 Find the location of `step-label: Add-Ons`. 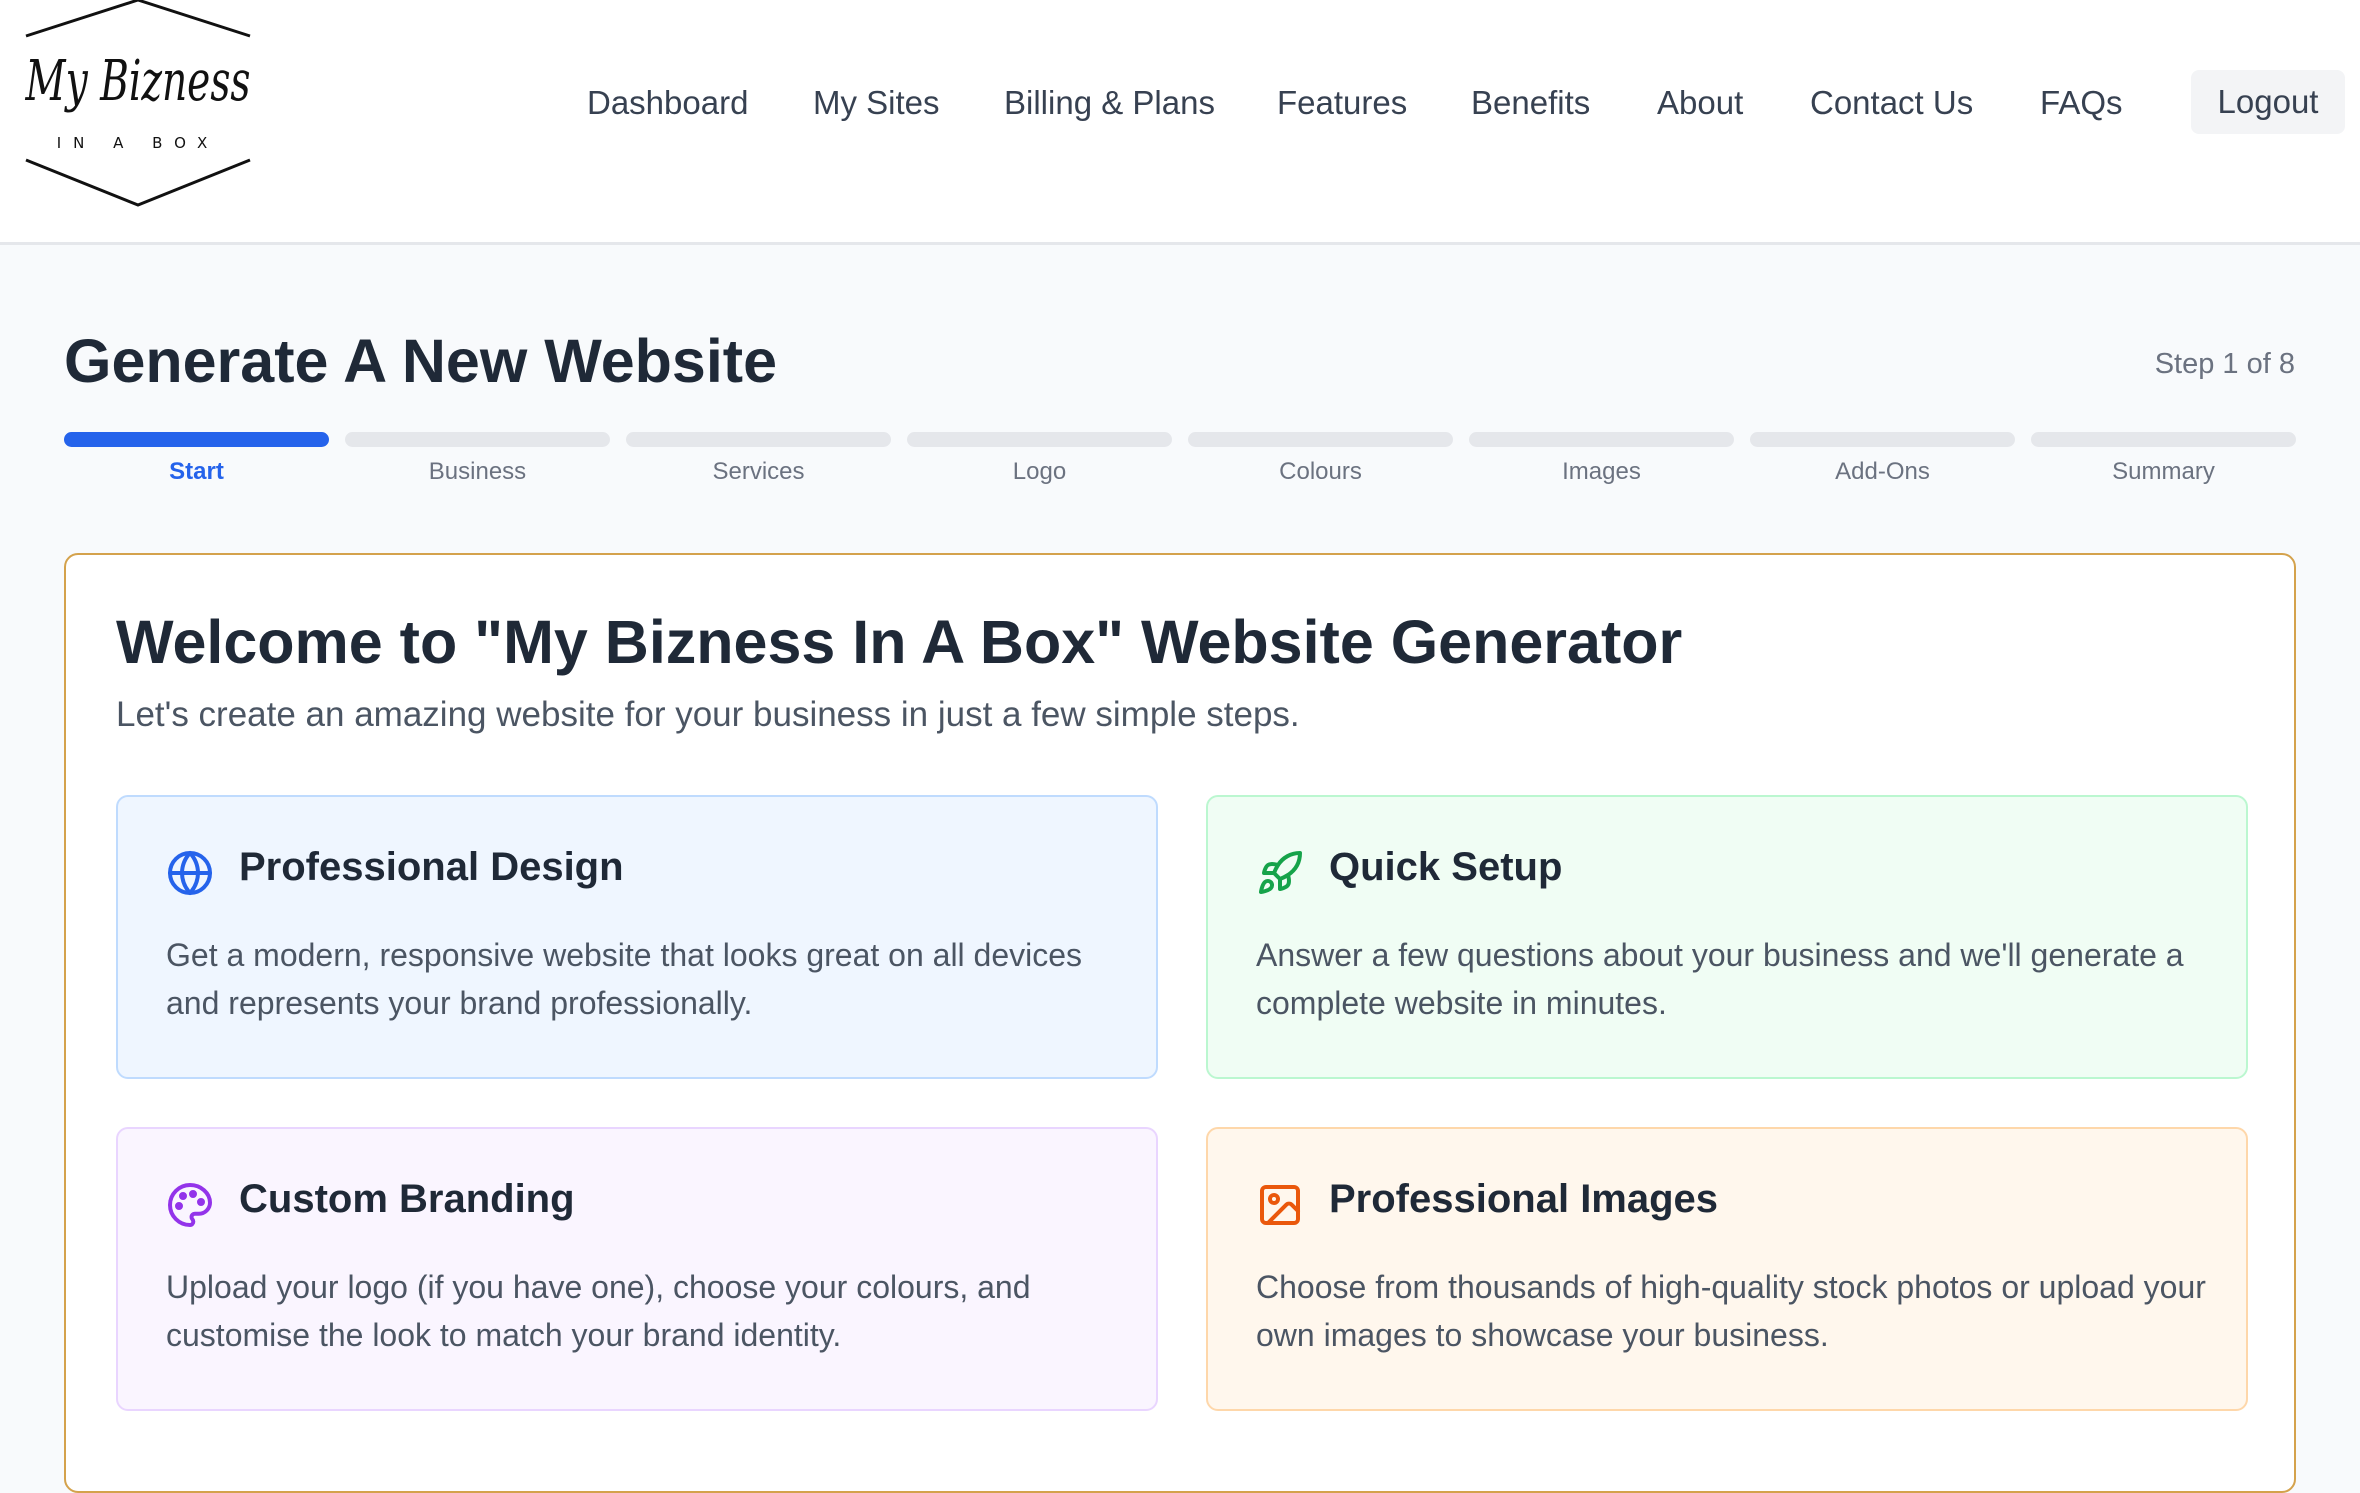

step-label: Add-Ons is located at coordinates (1882, 471).